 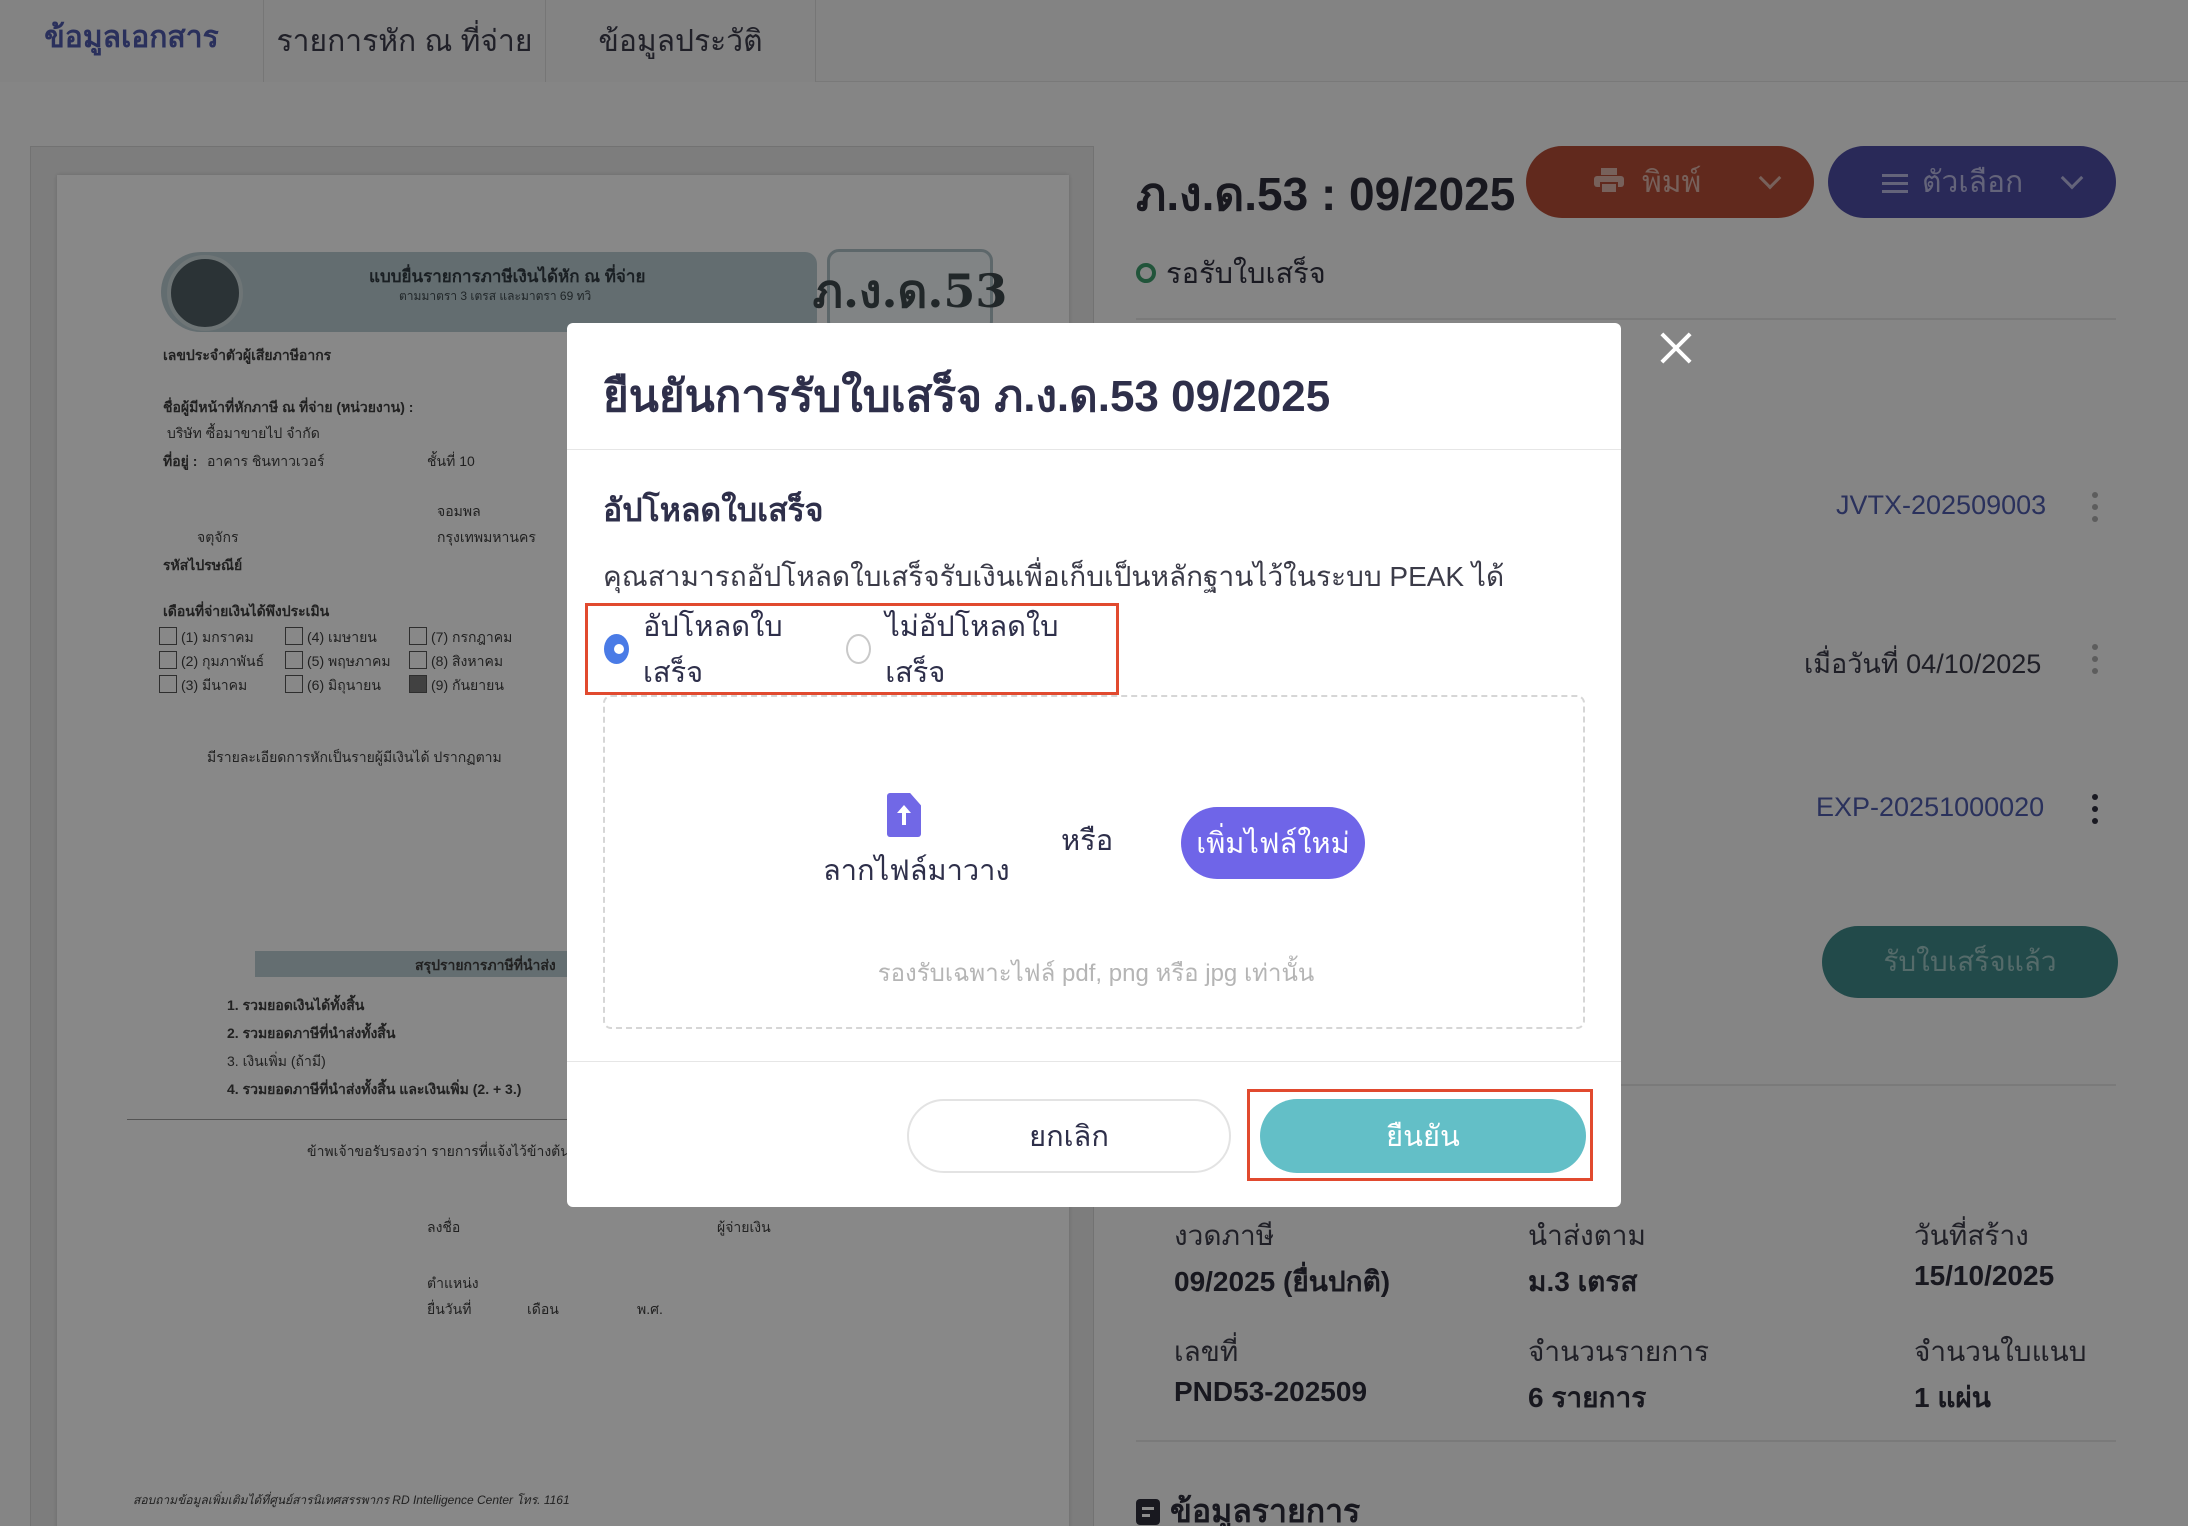 I want to click on confirm-button: ยืนยัน, so click(x=1423, y=1136).